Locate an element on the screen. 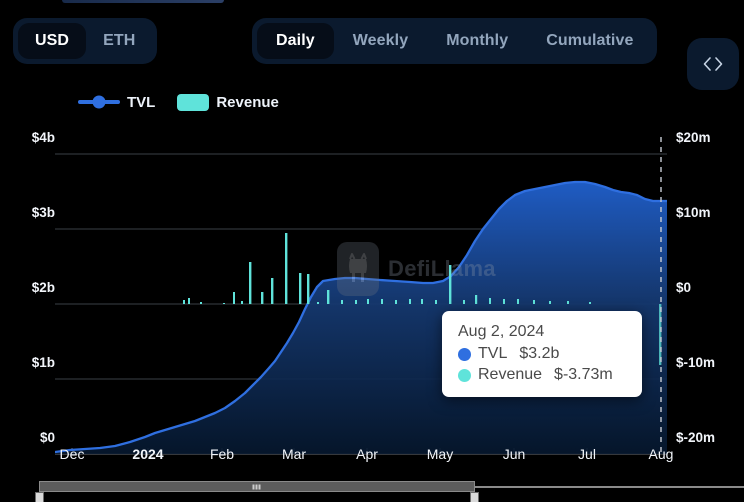  tvl-dot-icon is located at coordinates (464, 354).